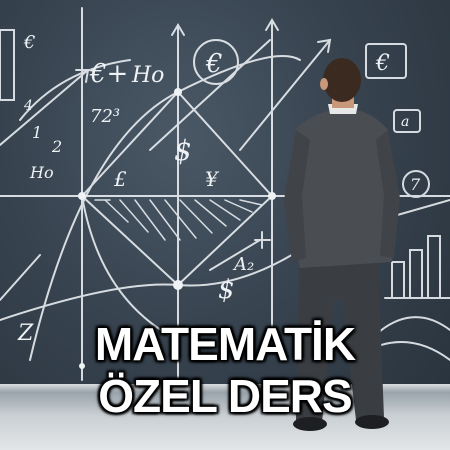  What do you see at coordinates (225, 344) in the screenshot?
I see `headline-line-1: MATEMATİK` at bounding box center [225, 344].